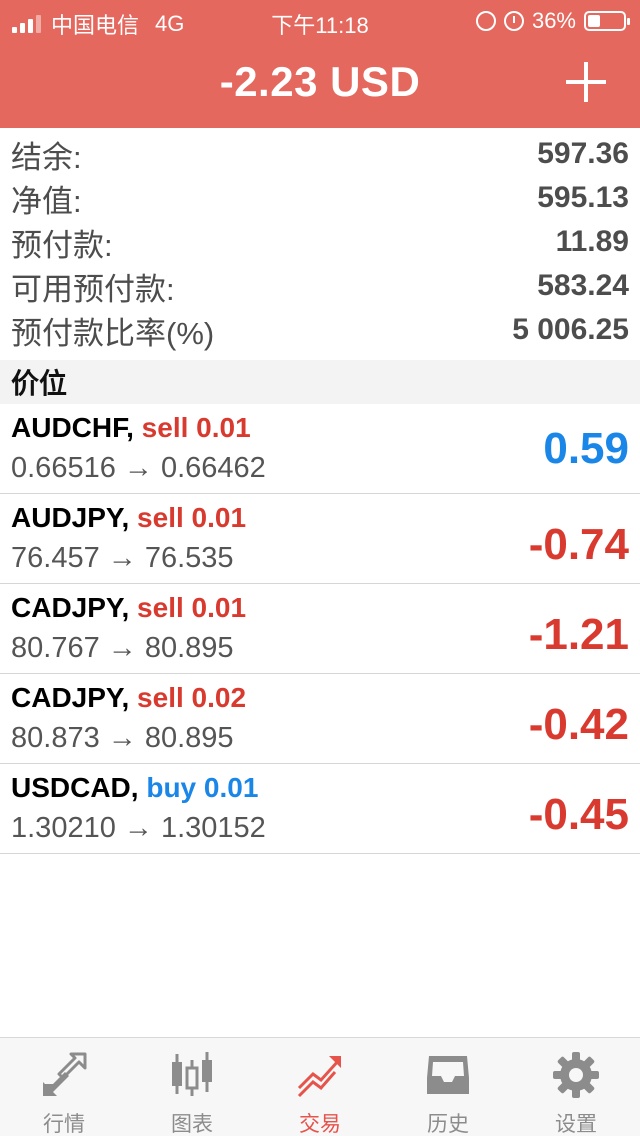 This screenshot has width=640, height=1136. I want to click on summary-value: 11.89, so click(592, 241).